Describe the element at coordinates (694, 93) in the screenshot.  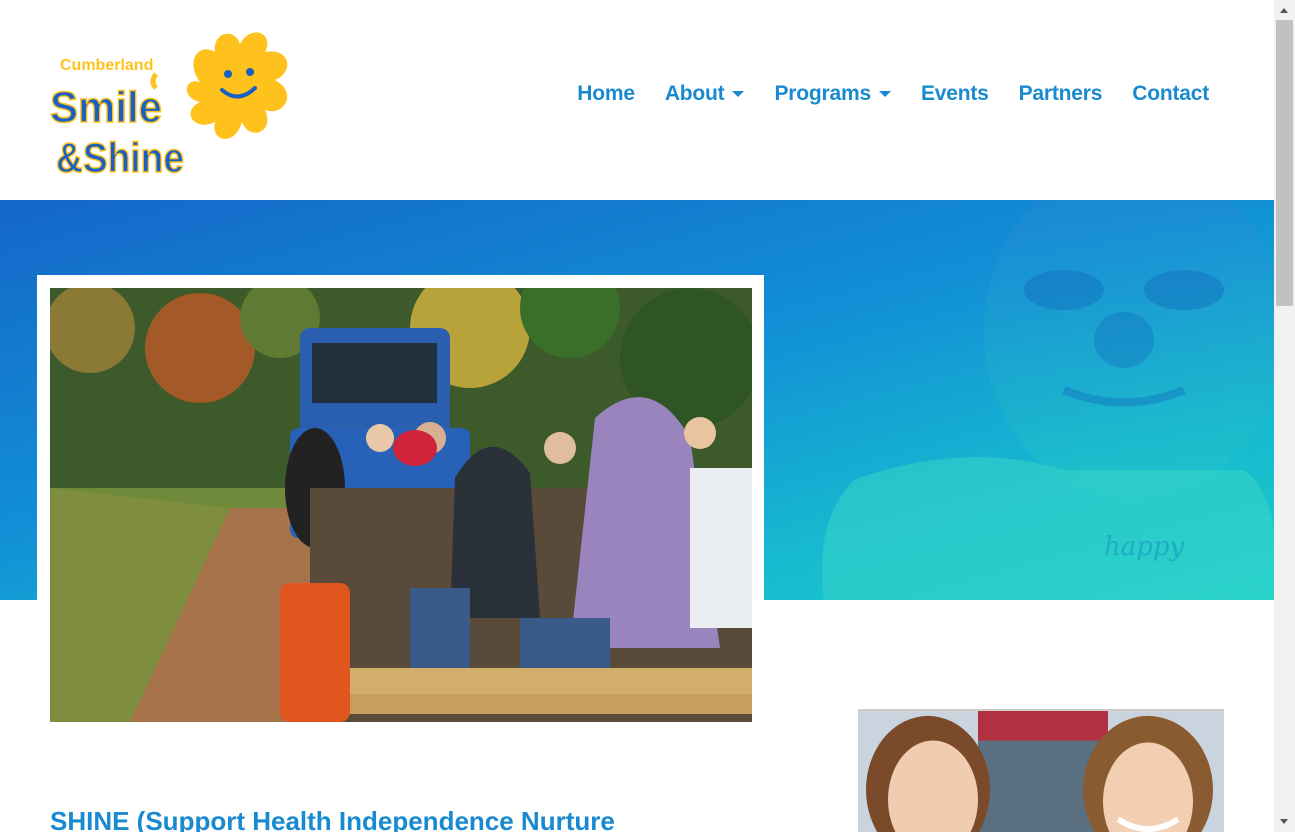
I see `nav-about-label: About` at that location.